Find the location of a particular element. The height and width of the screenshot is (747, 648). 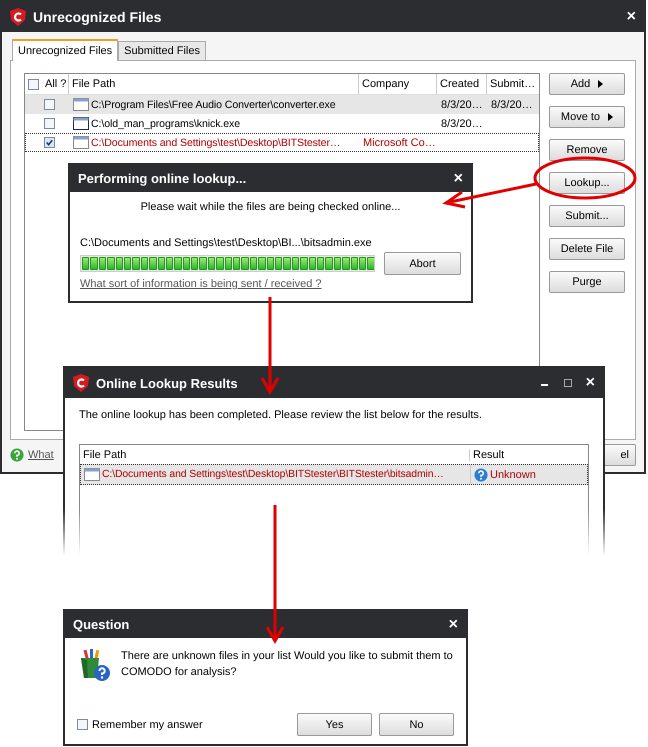

action-button: Remove is located at coordinates (587, 150).